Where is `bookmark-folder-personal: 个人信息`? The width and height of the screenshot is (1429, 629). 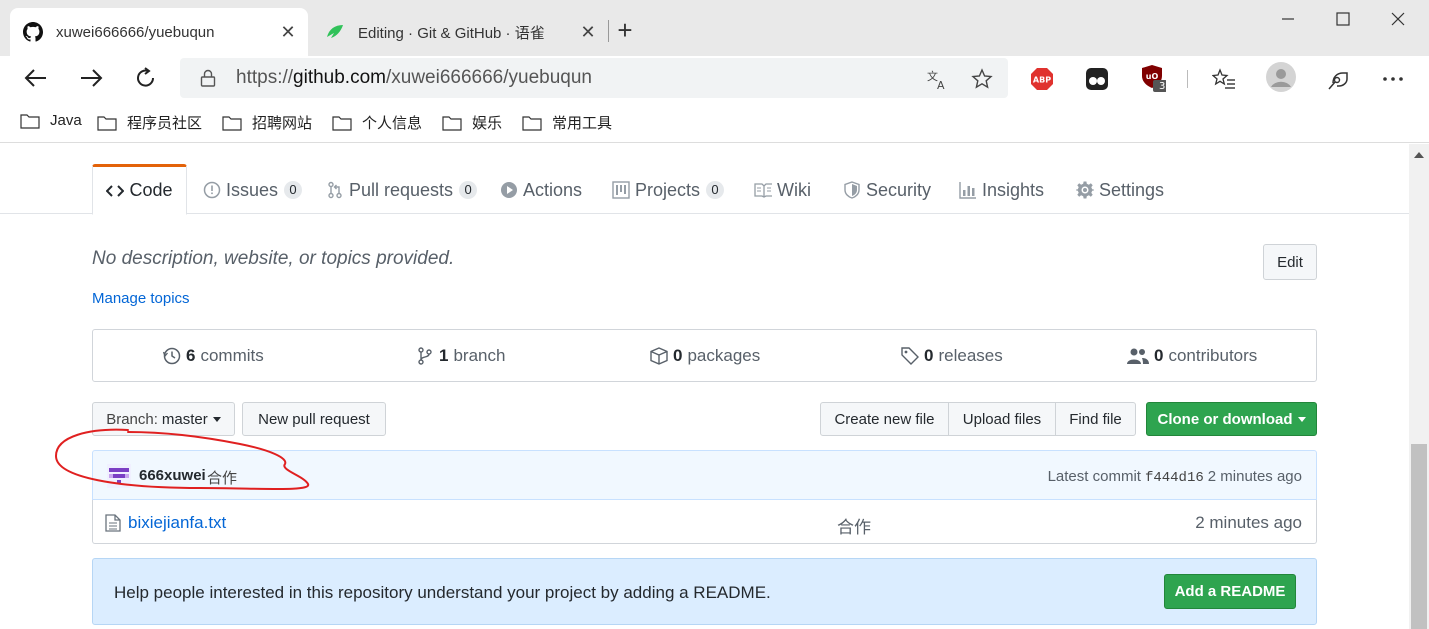
bookmark-folder-personal: 个人信息 is located at coordinates (377, 122).